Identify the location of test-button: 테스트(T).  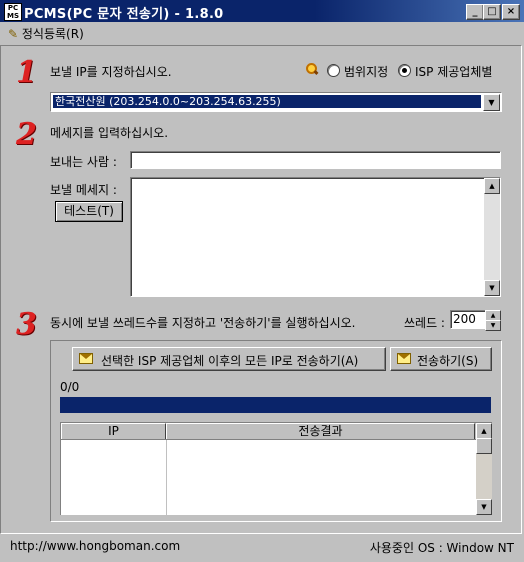
(89, 211).